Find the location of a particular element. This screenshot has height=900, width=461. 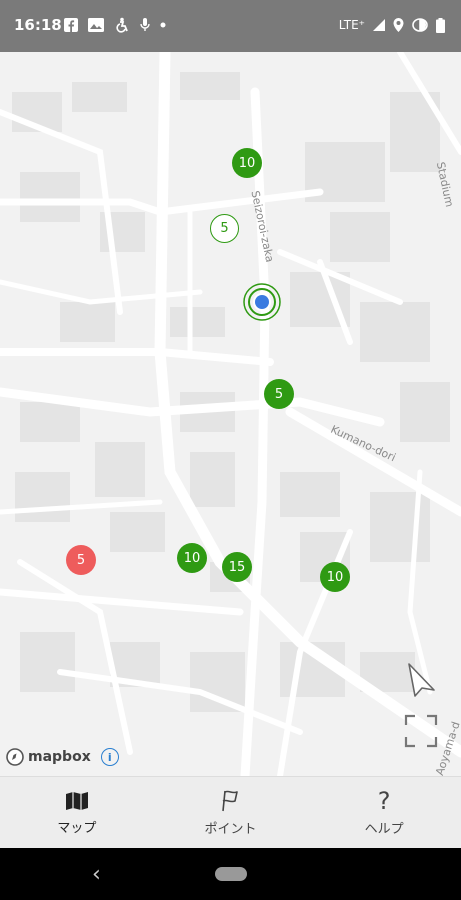

navigation-arrow-icon is located at coordinates (421, 679).